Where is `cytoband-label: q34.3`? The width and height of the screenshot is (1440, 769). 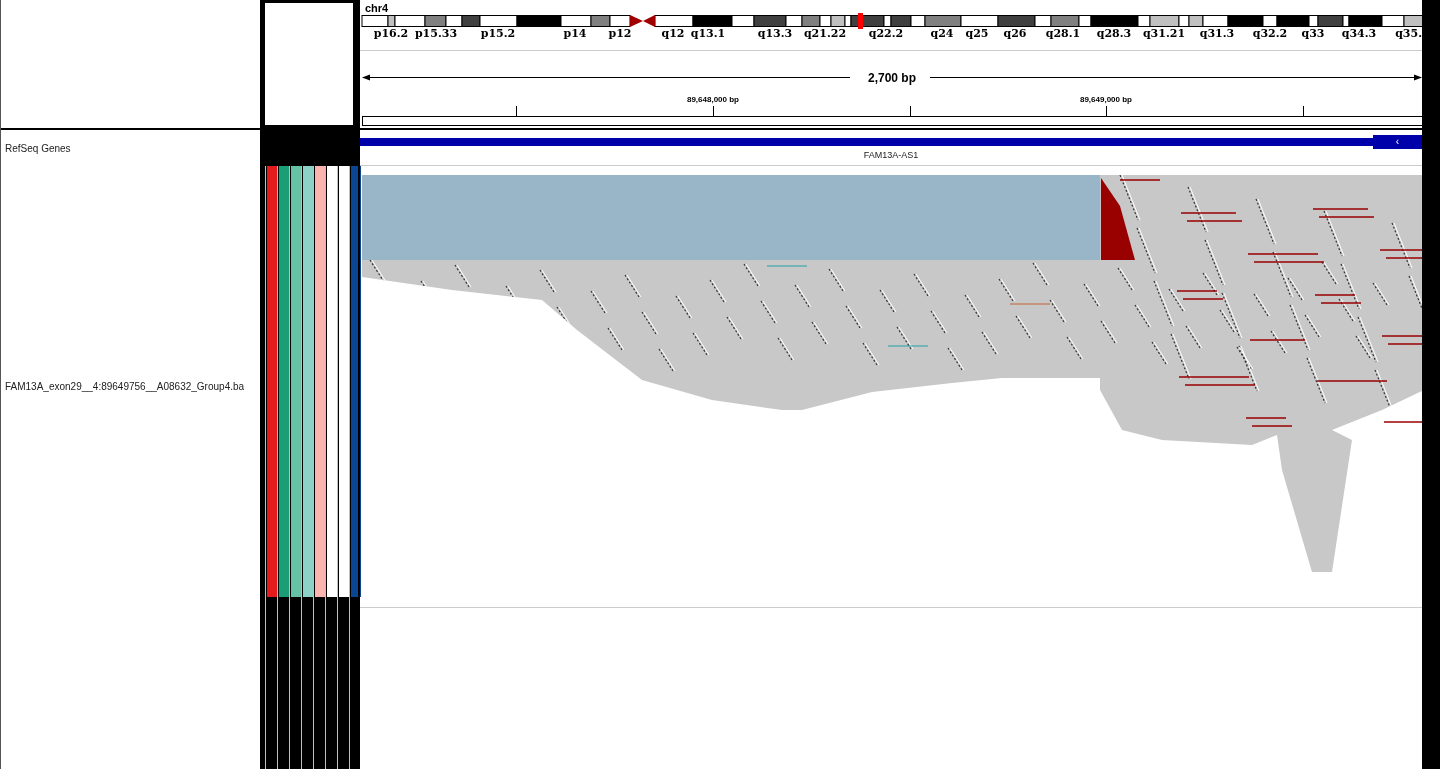 cytoband-label: q34.3 is located at coordinates (1359, 33).